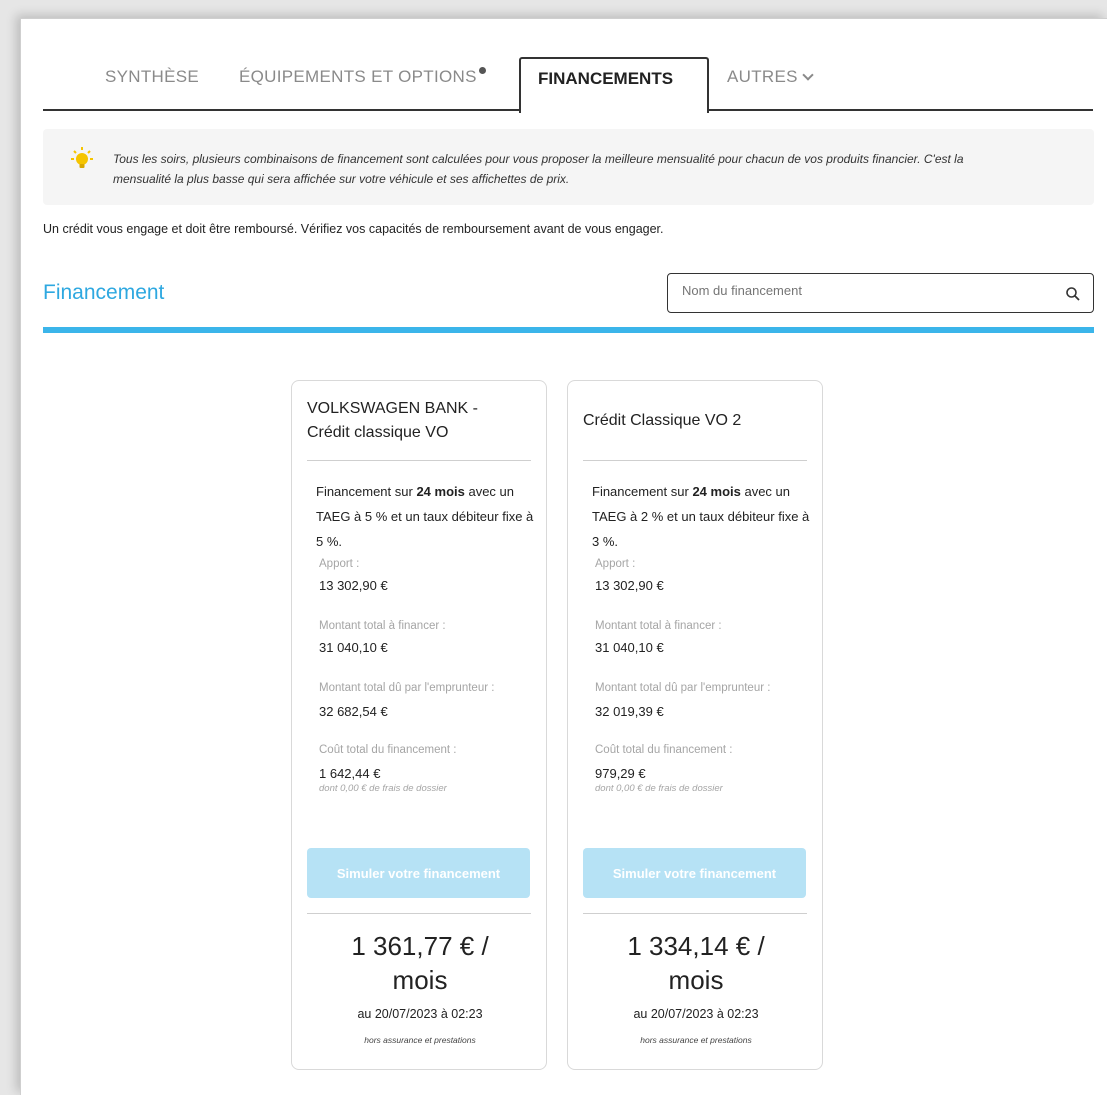  Describe the element at coordinates (629, 711) in the screenshot. I see `du-value: 32 019,39 €` at that location.